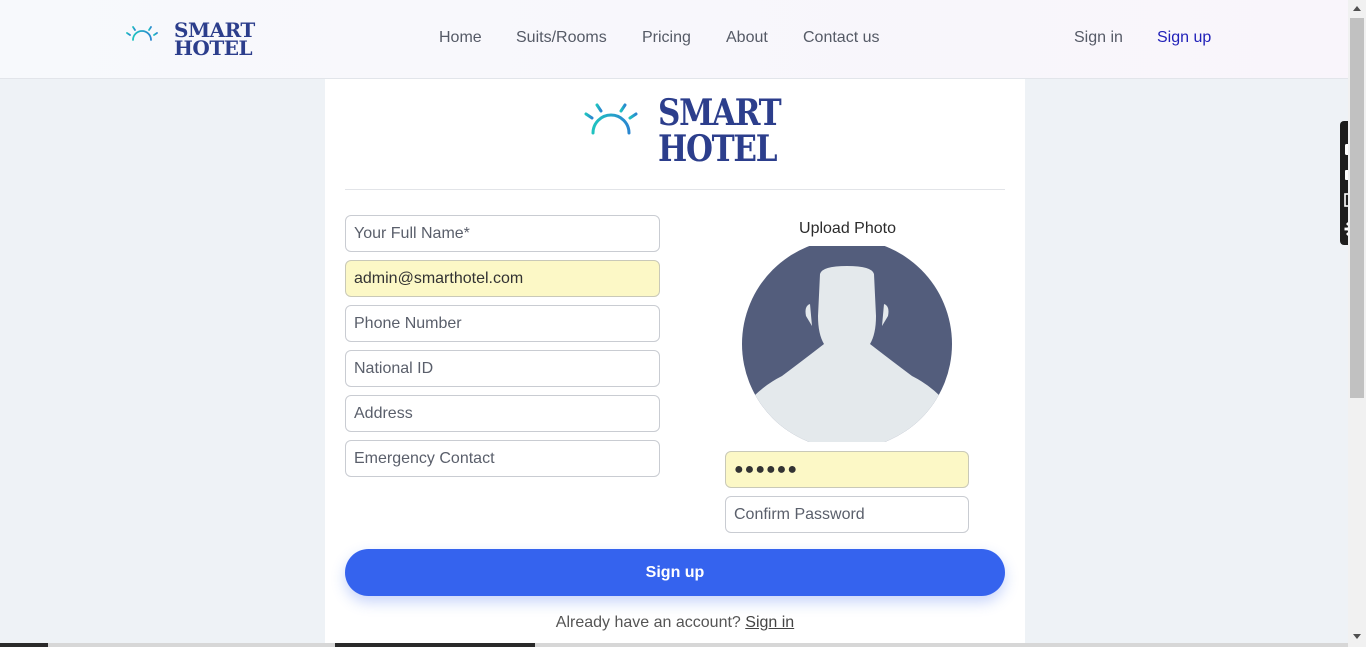  Describe the element at coordinates (847, 228) in the screenshot. I see `upload-photo-label: Upload Photo` at that location.